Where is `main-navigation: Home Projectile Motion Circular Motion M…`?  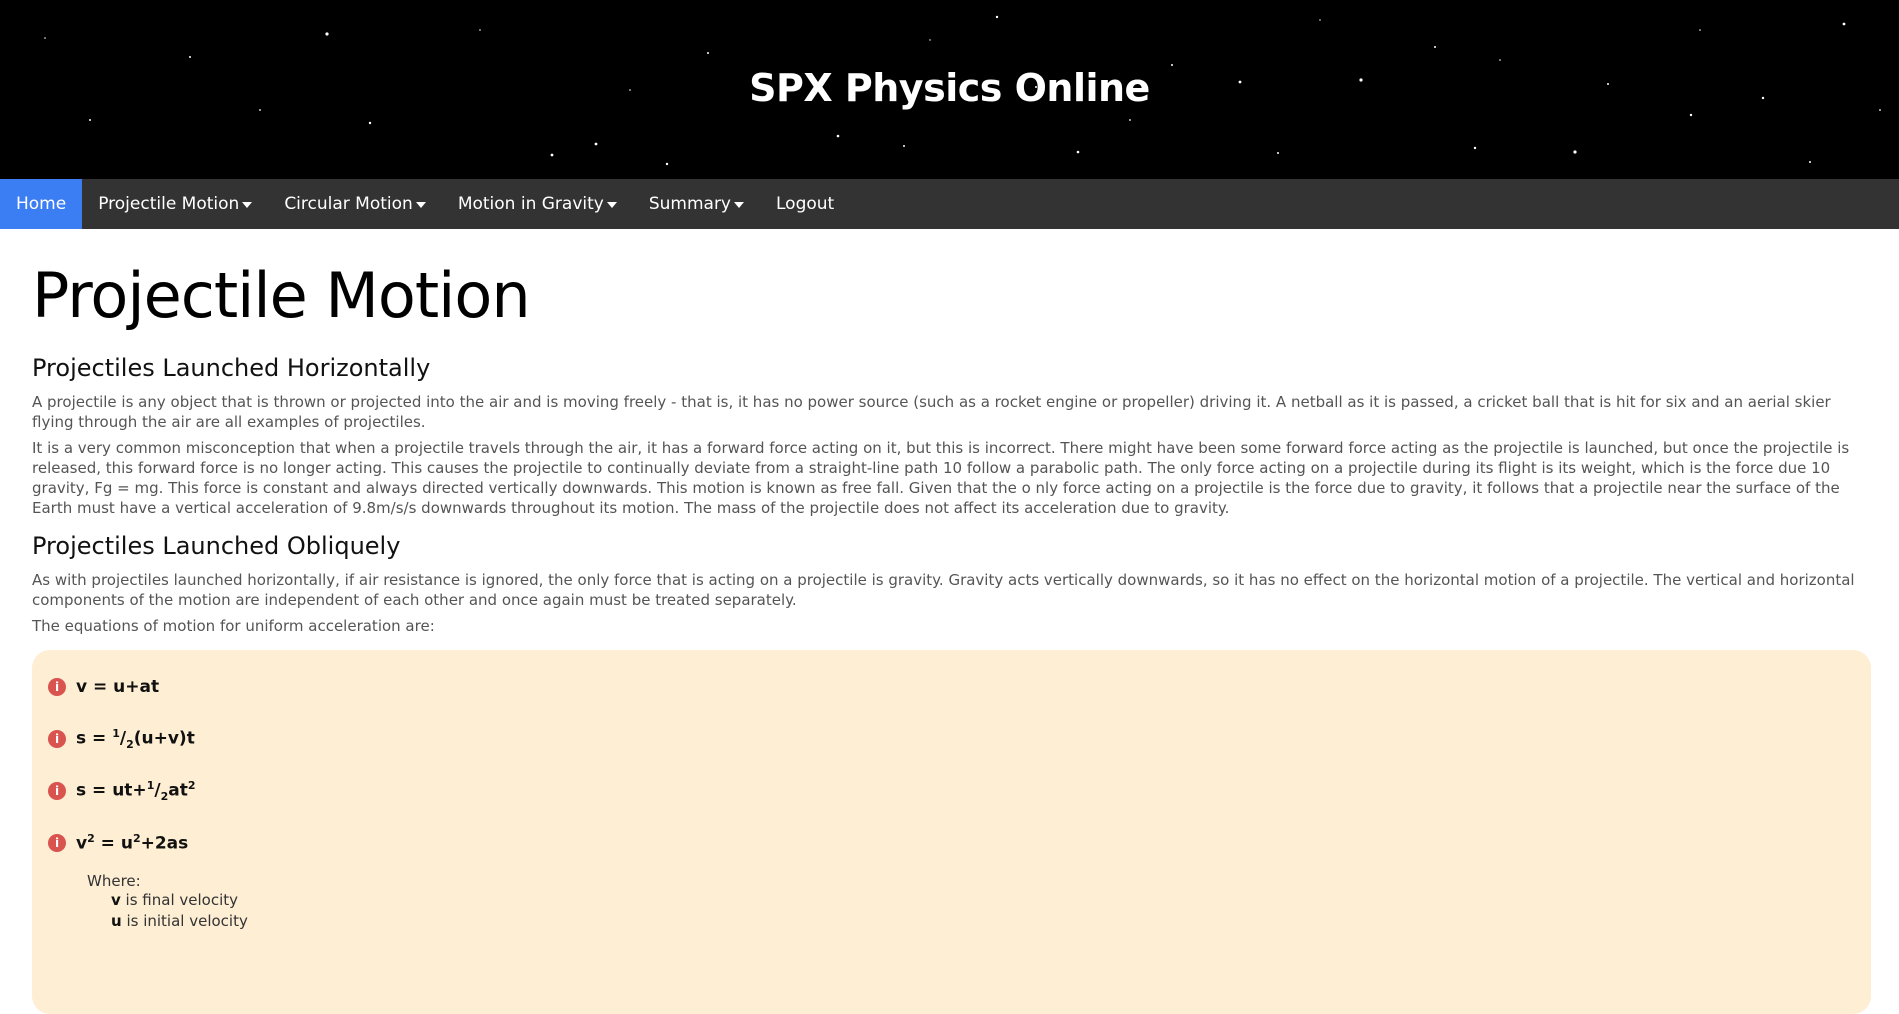
main-navigation: Home Projectile Motion Circular Motion M… is located at coordinates (949, 204).